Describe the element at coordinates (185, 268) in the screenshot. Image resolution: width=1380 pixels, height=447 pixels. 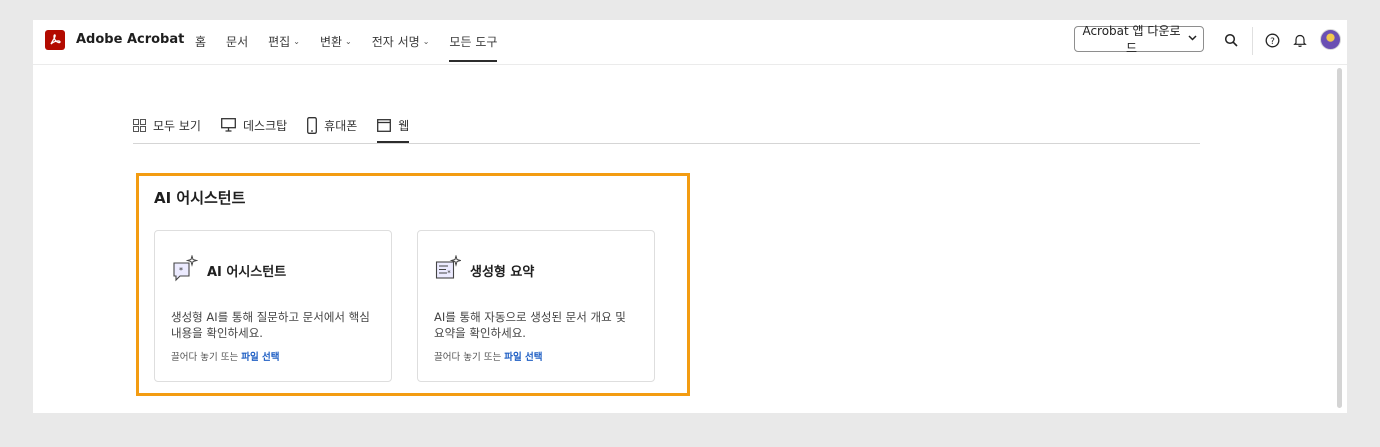
I see `ai-chat-sparkle-icon: *` at that location.